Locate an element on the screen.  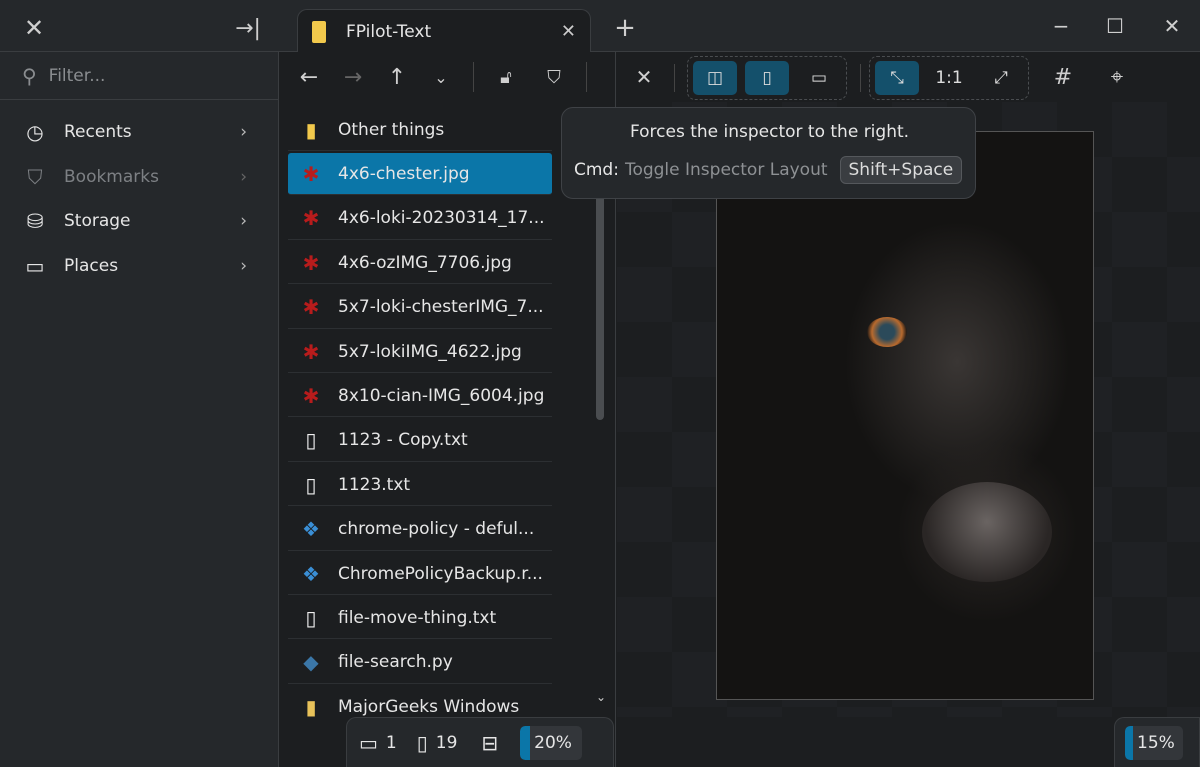
bookmark-button: ⛉ is located at coordinates (554, 77).